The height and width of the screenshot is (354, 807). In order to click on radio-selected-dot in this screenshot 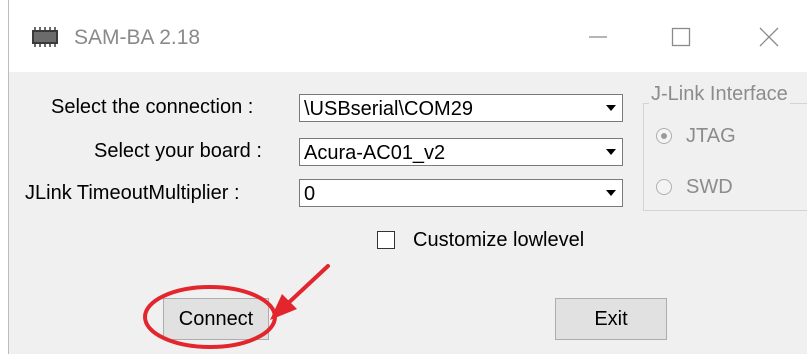, I will do `click(664, 136)`.